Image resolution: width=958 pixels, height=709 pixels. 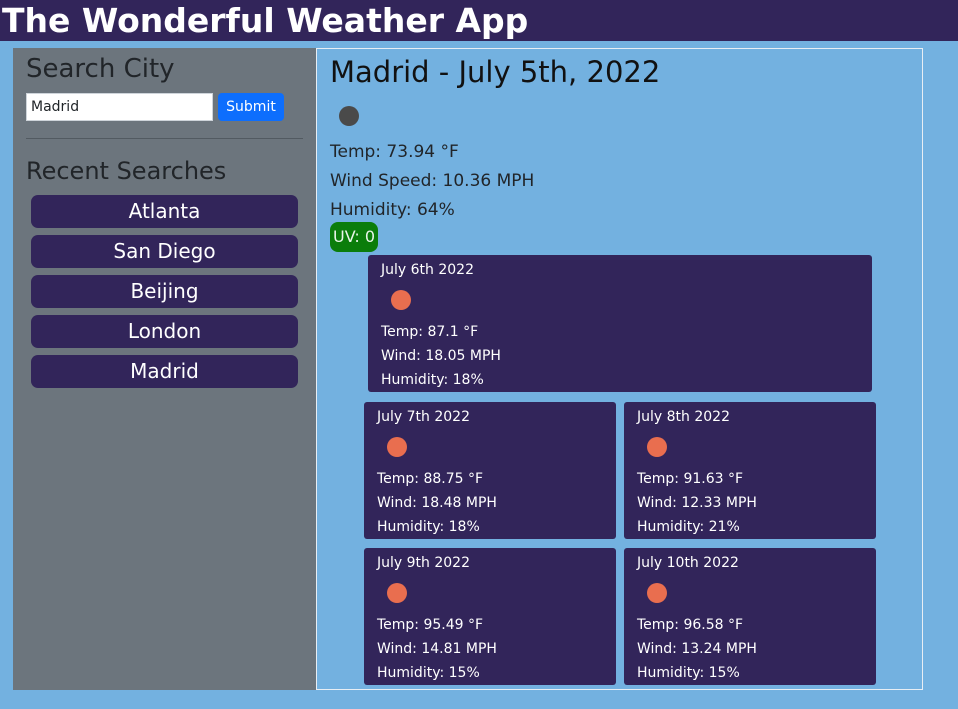 I want to click on forecast-temp: Temp: 95.49 °F, so click(x=430, y=625).